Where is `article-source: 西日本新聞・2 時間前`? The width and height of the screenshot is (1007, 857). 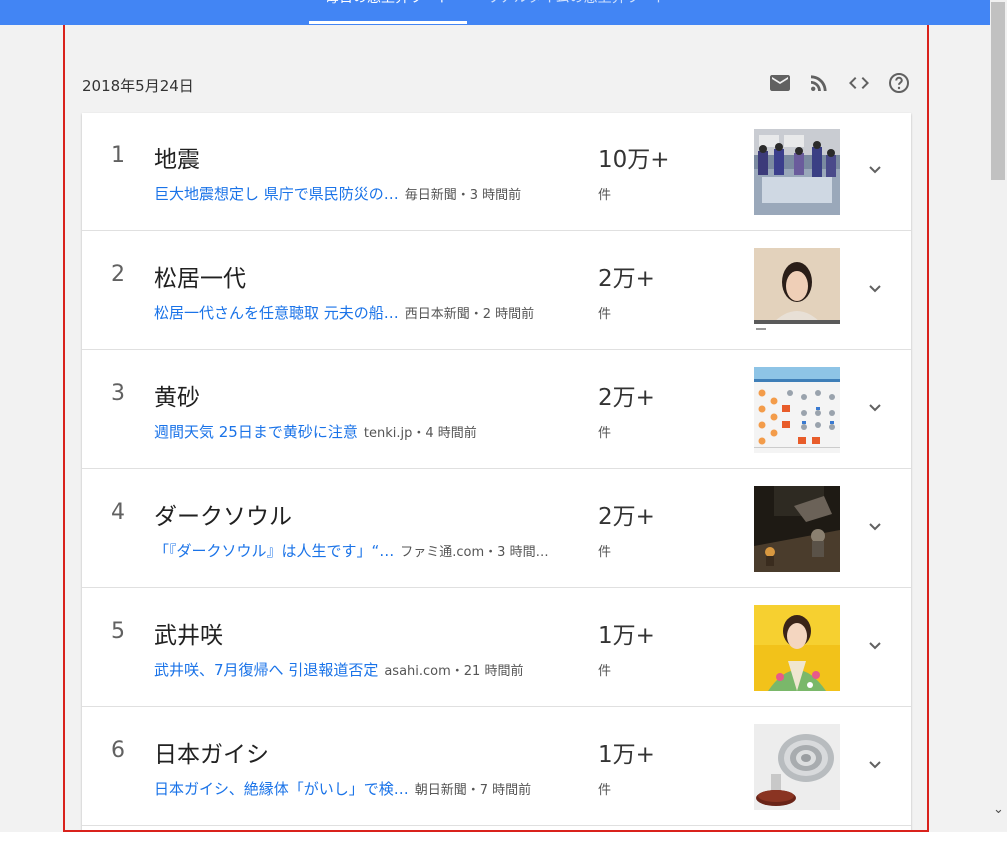 article-source: 西日本新聞・2 時間前 is located at coordinates (469, 314).